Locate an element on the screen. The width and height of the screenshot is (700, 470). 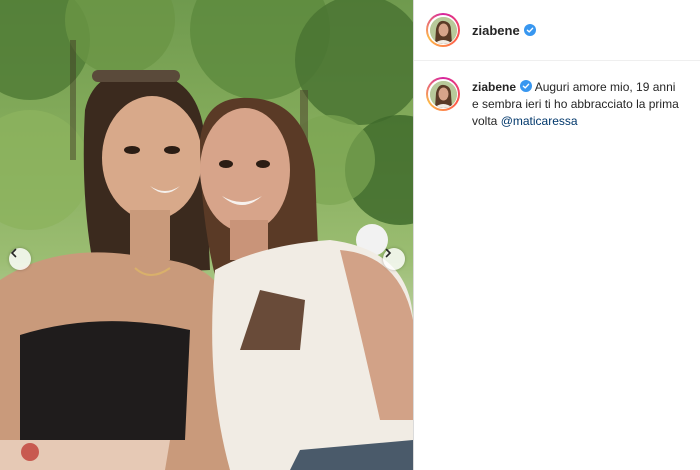
author-username: ziabene is located at coordinates (496, 30).